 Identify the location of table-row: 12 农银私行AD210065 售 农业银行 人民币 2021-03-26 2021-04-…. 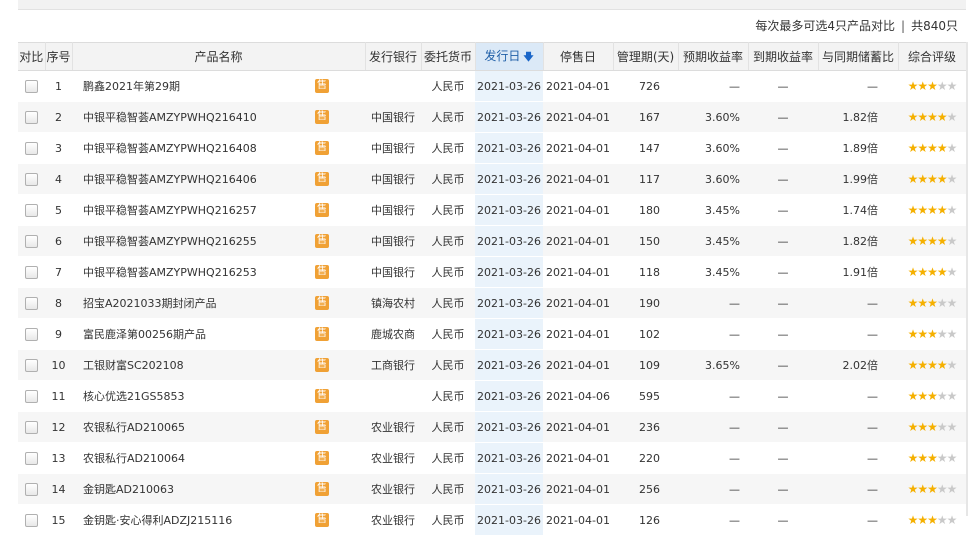
(492, 427).